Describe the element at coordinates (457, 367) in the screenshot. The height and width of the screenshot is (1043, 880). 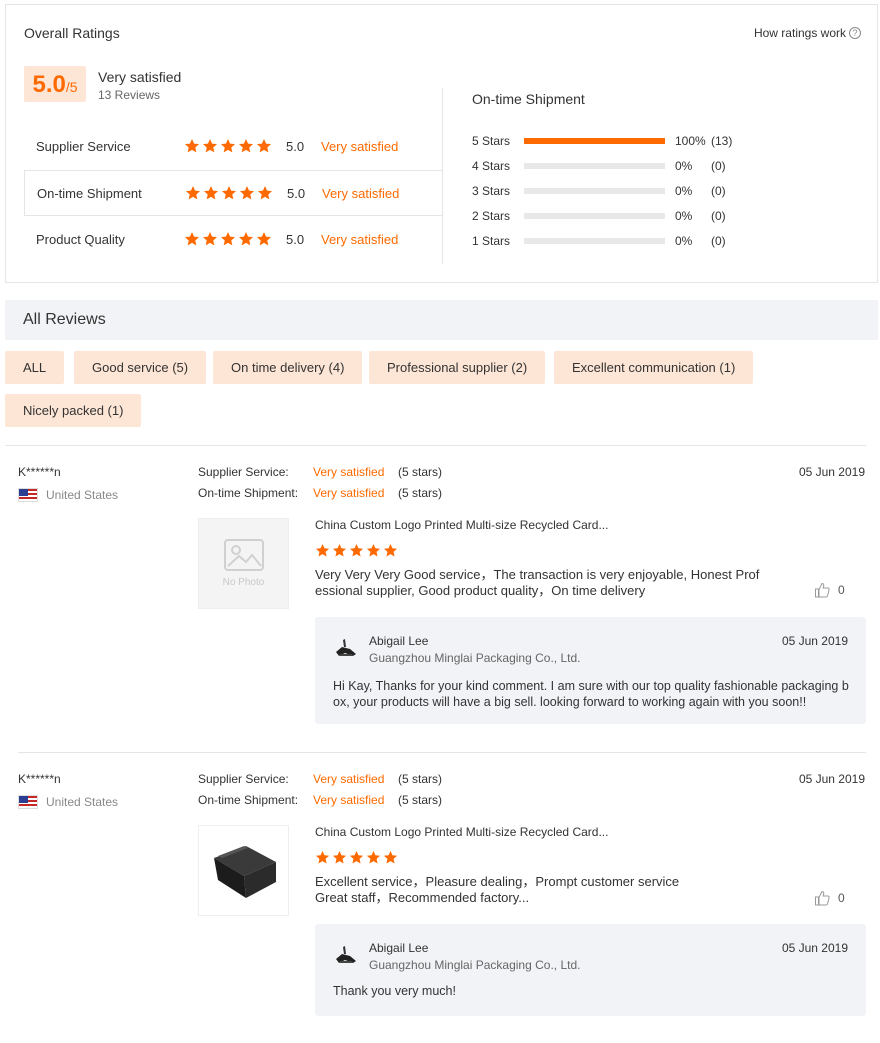
I see `filter-tag-professional-supplier: Professional supplier (2)` at that location.